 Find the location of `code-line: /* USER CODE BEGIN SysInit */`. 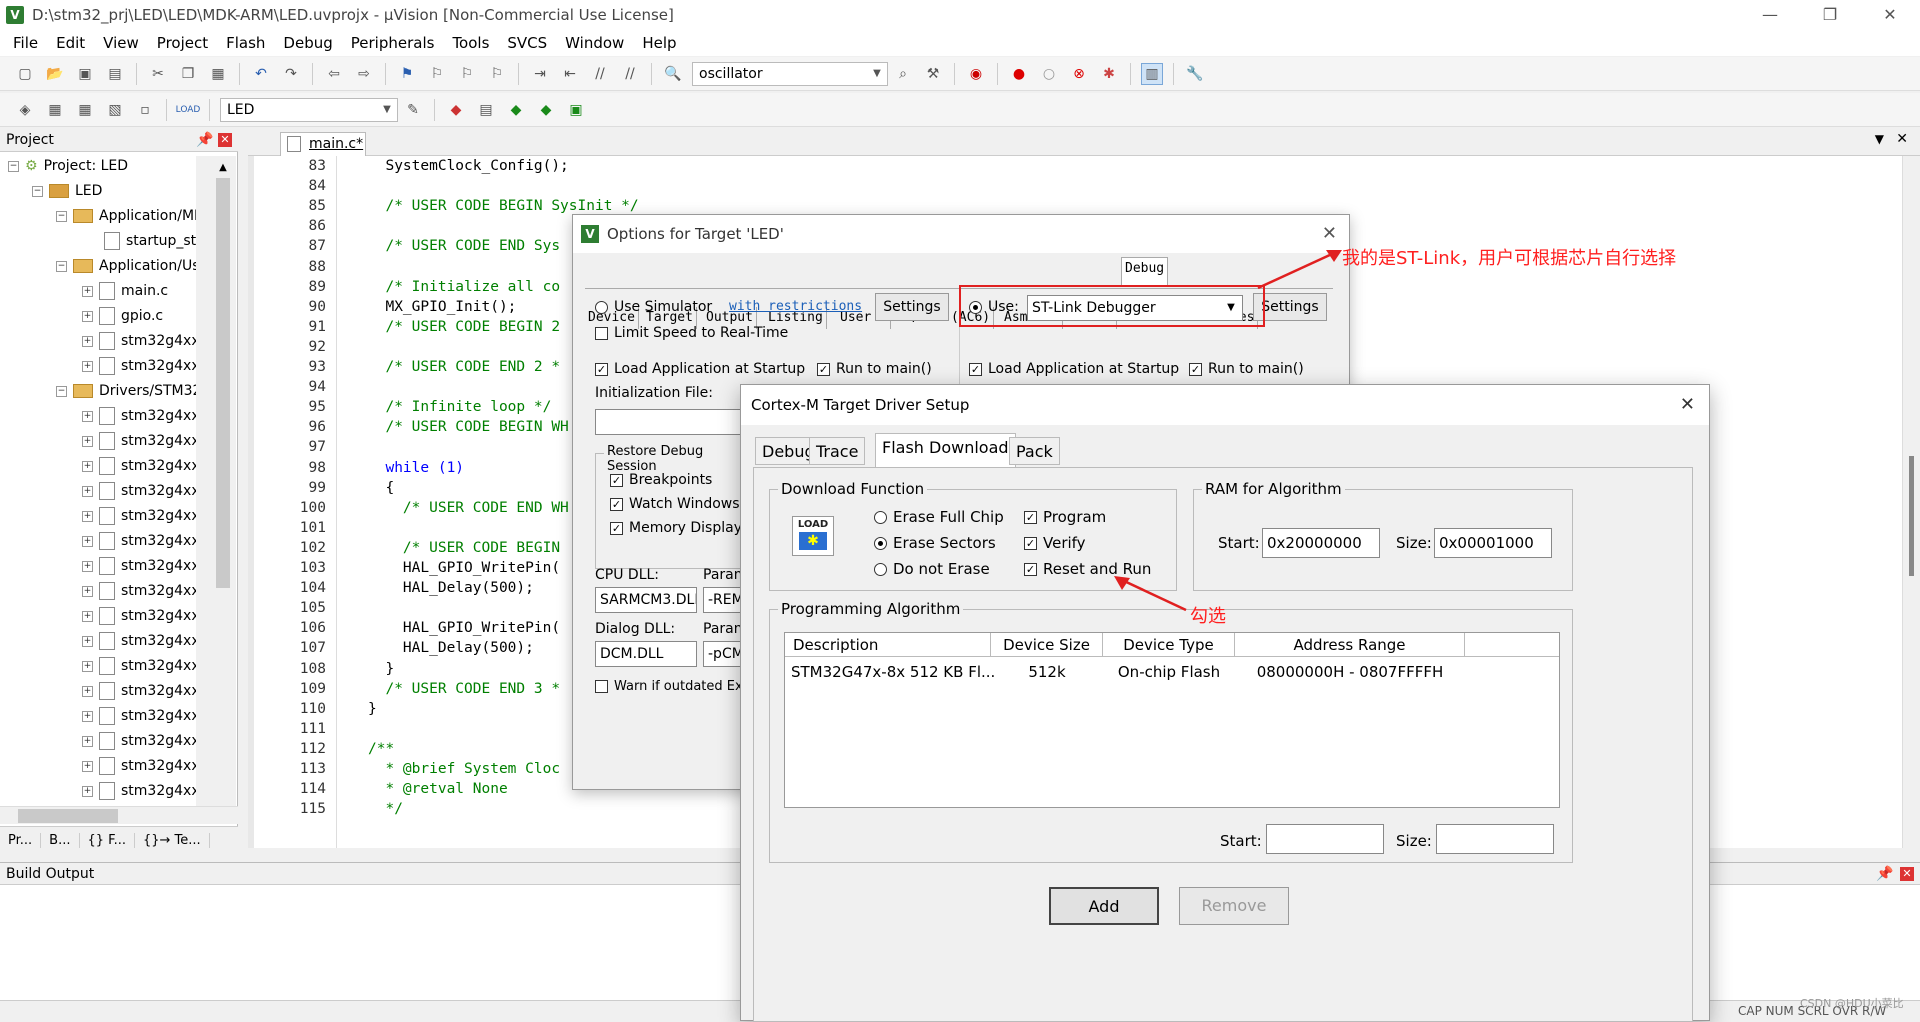

code-line: /* USER CODE BEGIN SysInit */ is located at coordinates (503, 206).